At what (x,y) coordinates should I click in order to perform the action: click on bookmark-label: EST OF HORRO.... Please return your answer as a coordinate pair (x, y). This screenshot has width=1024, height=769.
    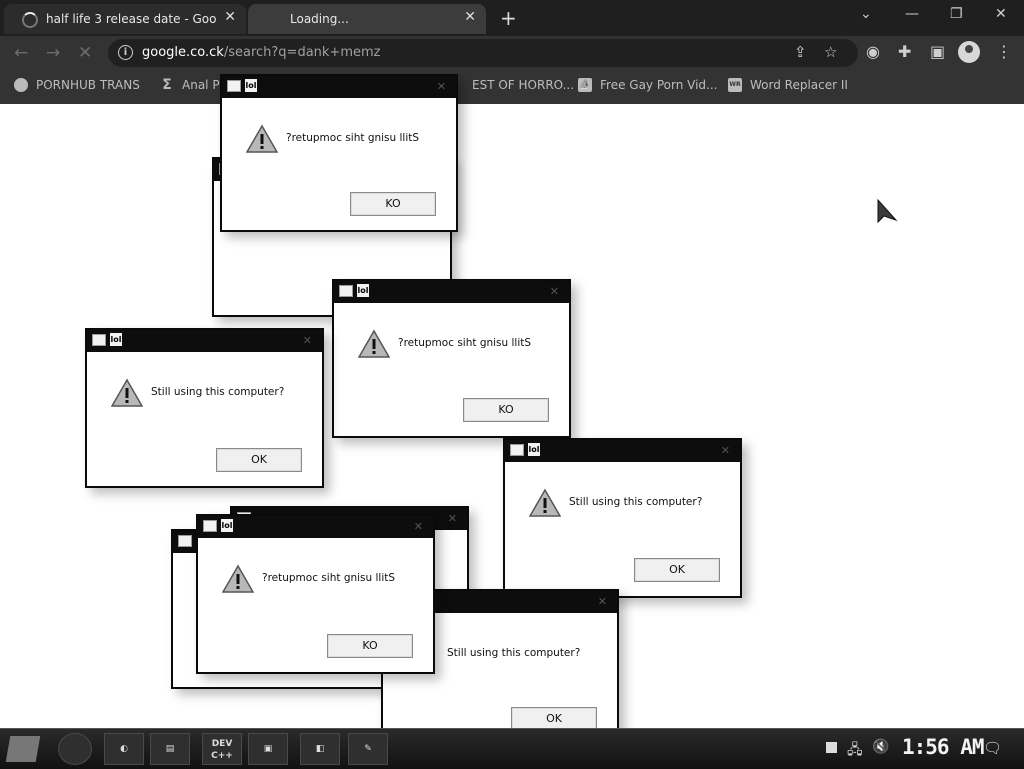
    Looking at the image, I should click on (523, 85).